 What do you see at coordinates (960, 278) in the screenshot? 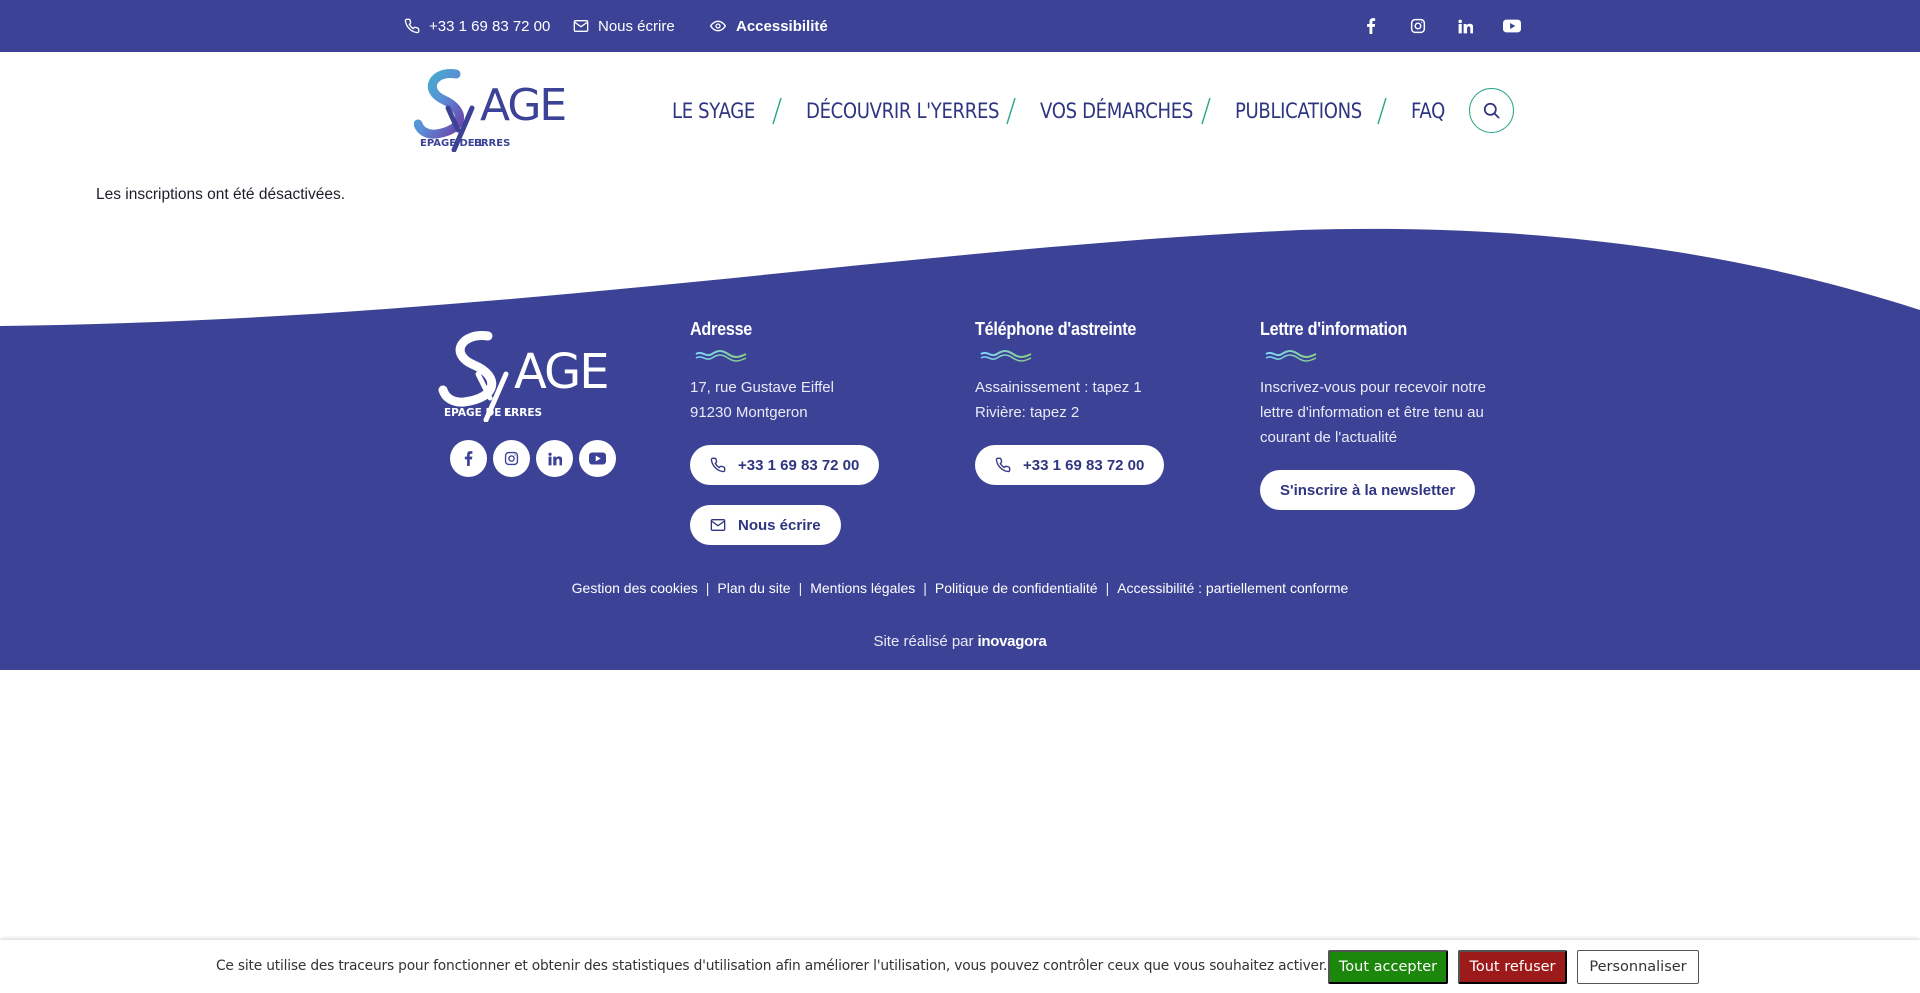
I see `footer-wave` at bounding box center [960, 278].